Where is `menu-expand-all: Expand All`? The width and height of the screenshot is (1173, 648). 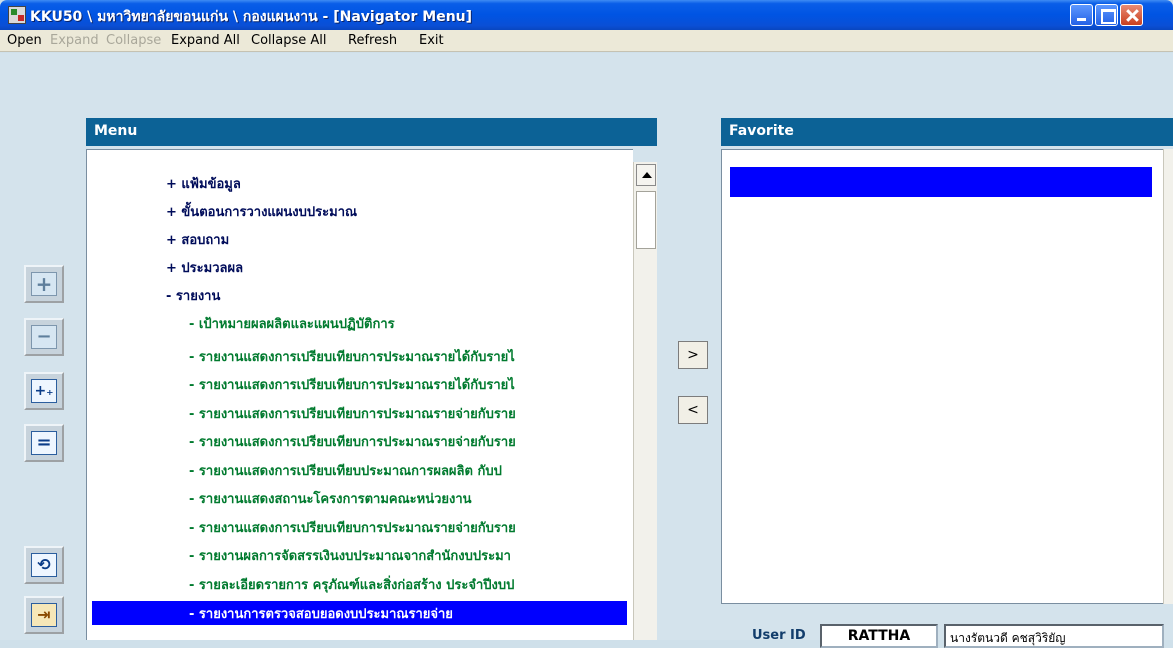
menu-expand-all: Expand All is located at coordinates (205, 40).